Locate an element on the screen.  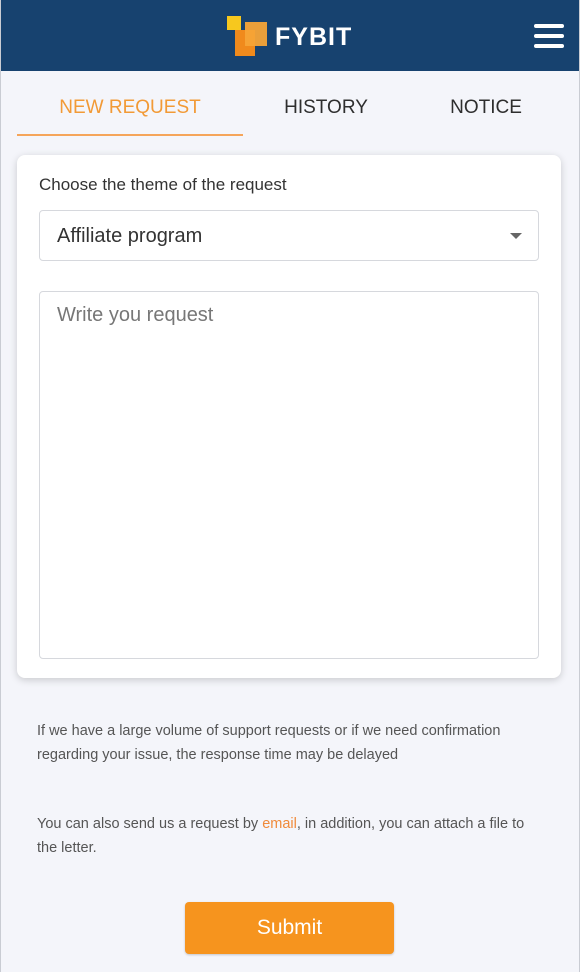
brand-logo: FYBIT is located at coordinates (289, 37).